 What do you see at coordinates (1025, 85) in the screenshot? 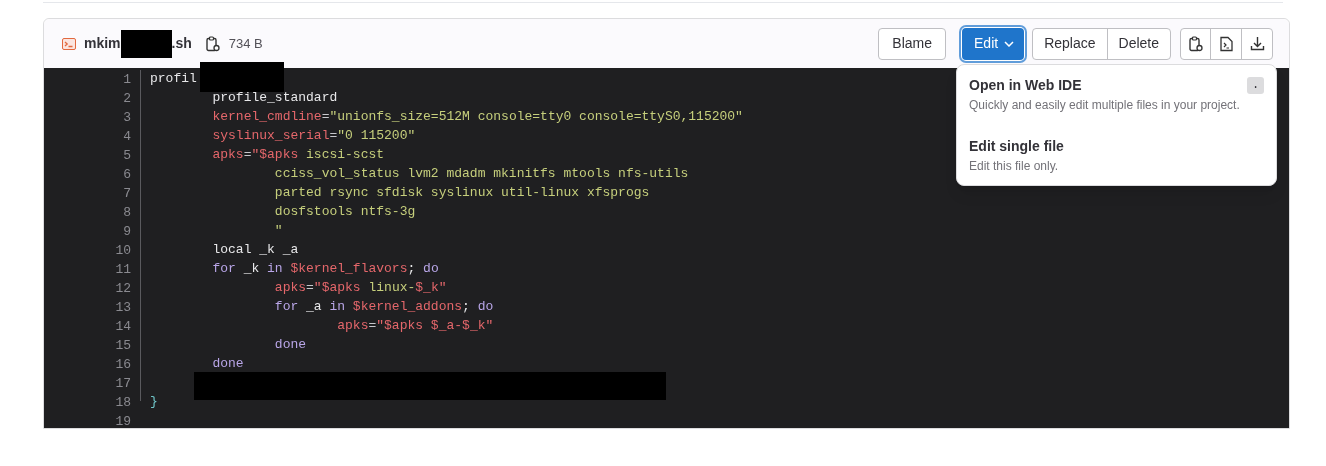
I see `menu-item-title: Open in Web IDE` at bounding box center [1025, 85].